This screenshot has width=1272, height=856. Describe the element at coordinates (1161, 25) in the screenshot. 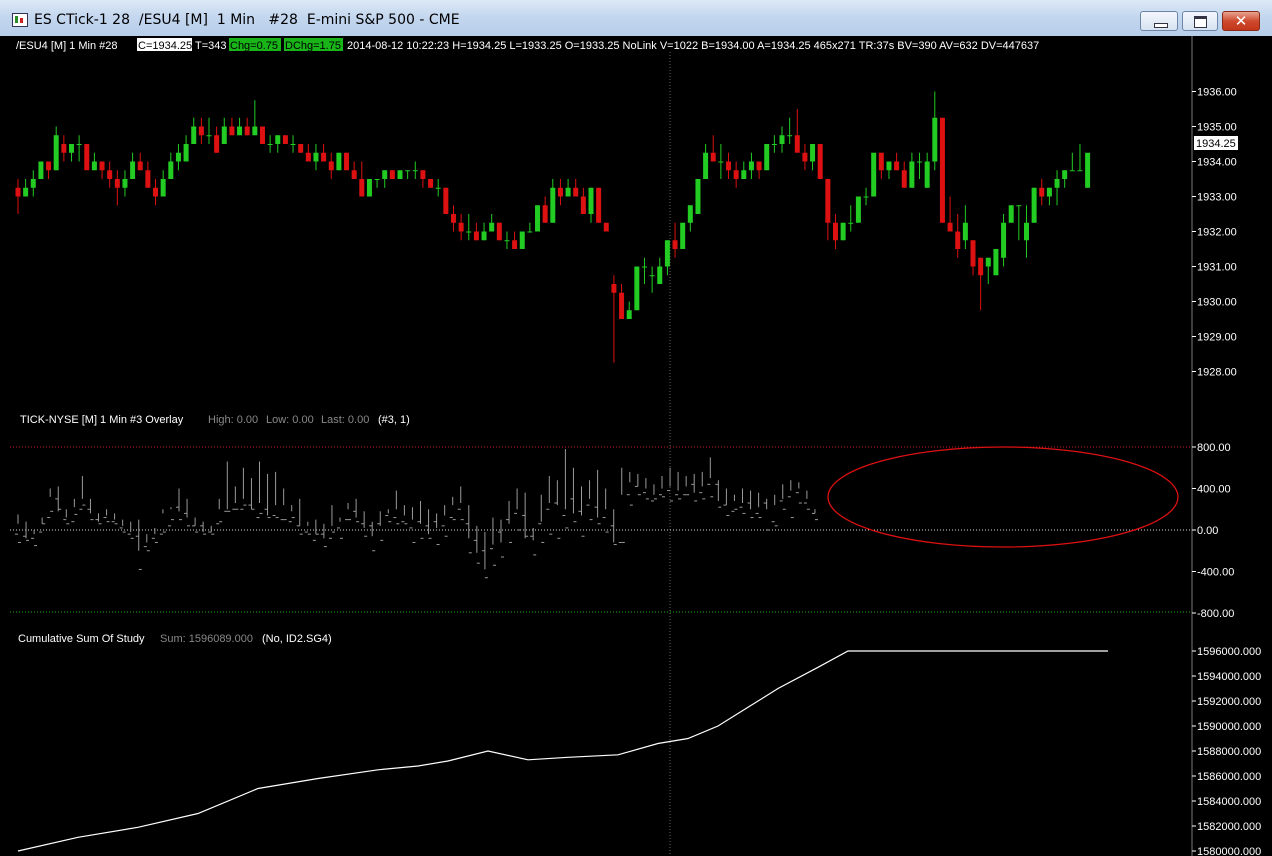

I see `minimize-icon` at that location.